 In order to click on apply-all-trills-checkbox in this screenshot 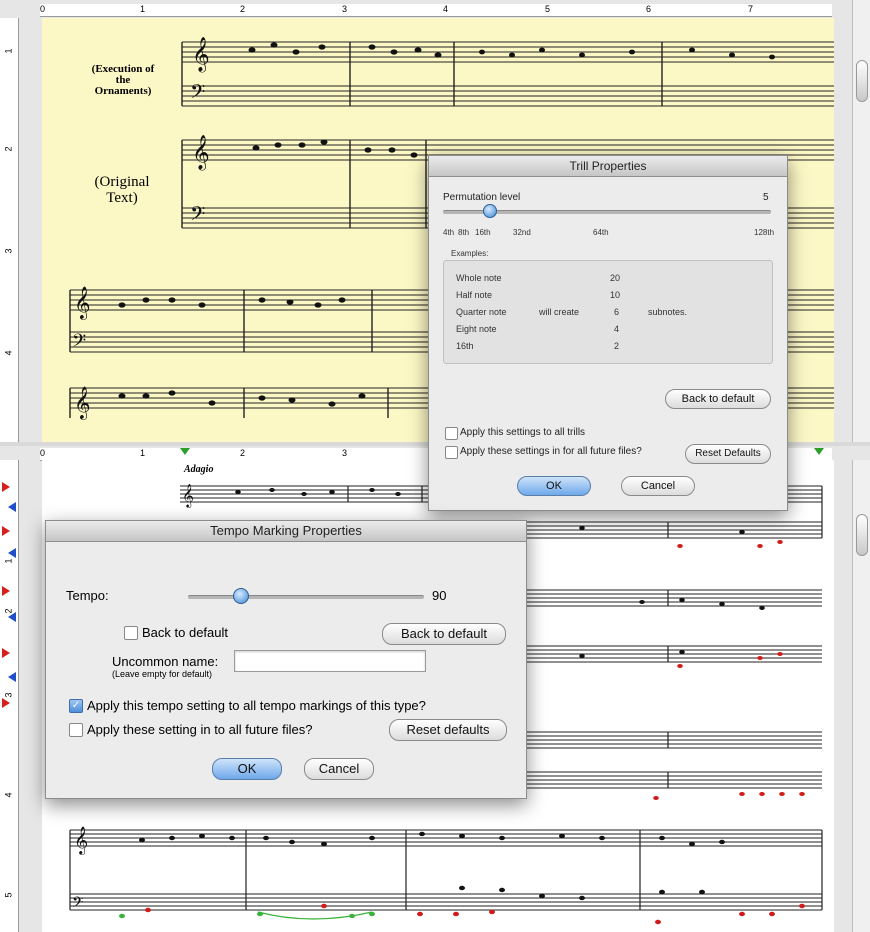, I will do `click(451, 433)`.